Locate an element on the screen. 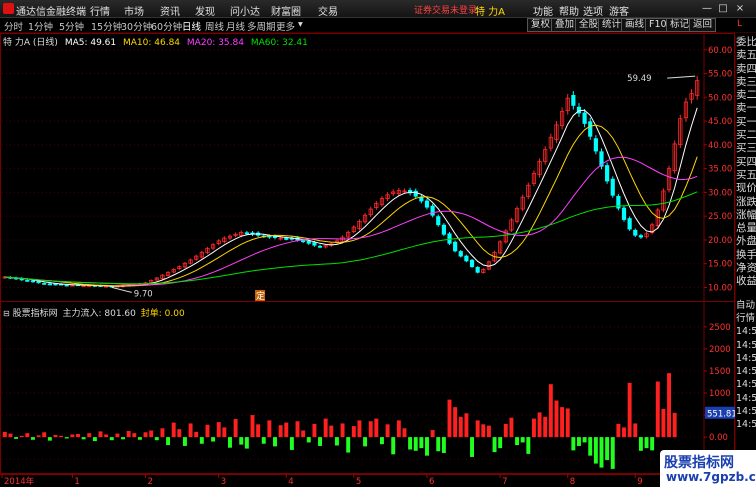 This screenshot has width=756, height=487. tick-item-0: 自动 is located at coordinates (746, 305).